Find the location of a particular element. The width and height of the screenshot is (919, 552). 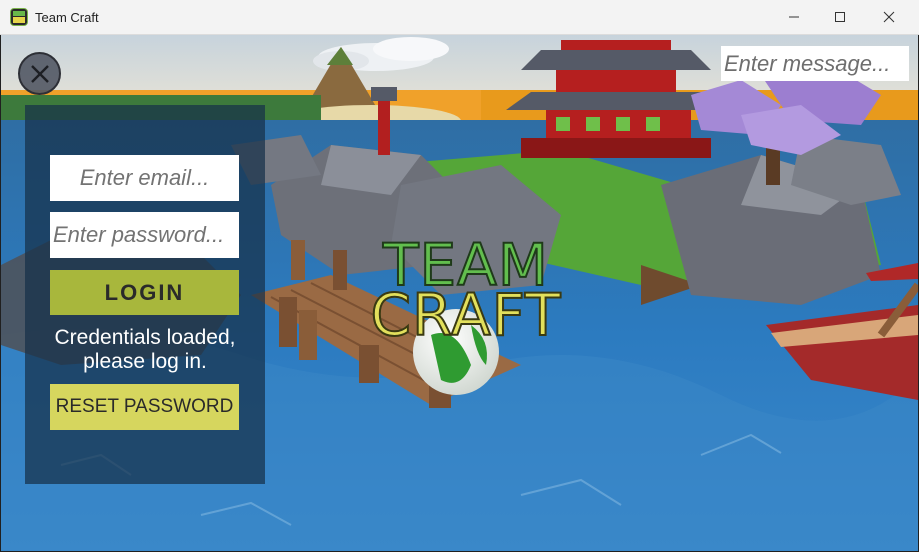

maximize-icon is located at coordinates (840, 17).